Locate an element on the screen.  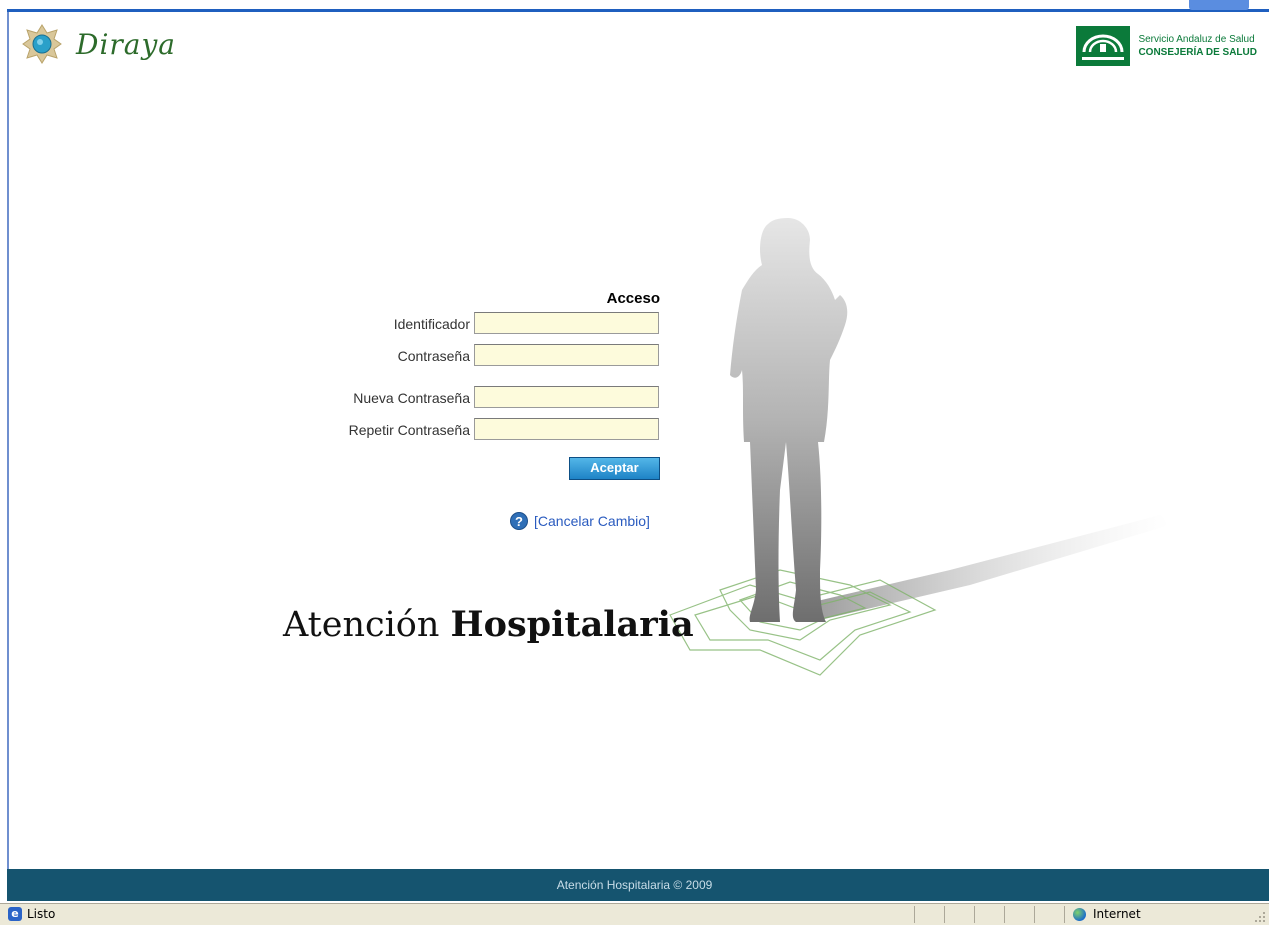
page-footer: Atención Hospitalaria © 2009 is located at coordinates (638, 885).